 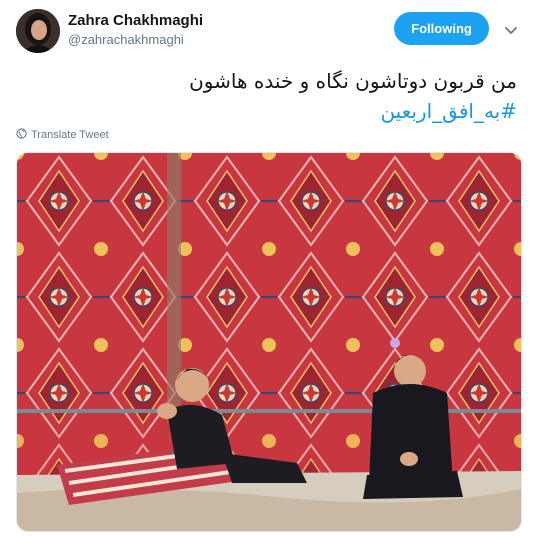 What do you see at coordinates (21, 135) in the screenshot?
I see `globe-icon` at bounding box center [21, 135].